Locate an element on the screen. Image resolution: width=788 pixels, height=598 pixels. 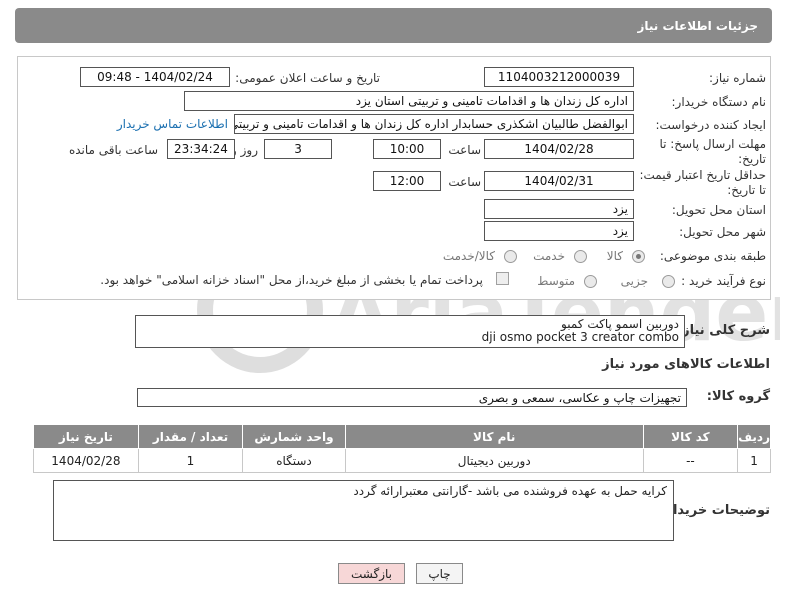
table-row: 1 -- دوربین دیجیتال دستگاه 1 1404/02/28 is located at coordinates (402, 460).